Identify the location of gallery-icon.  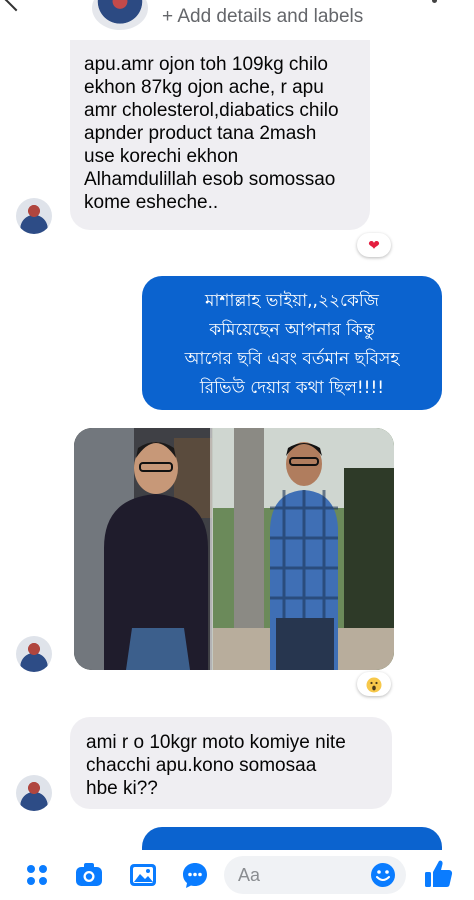
(143, 875).